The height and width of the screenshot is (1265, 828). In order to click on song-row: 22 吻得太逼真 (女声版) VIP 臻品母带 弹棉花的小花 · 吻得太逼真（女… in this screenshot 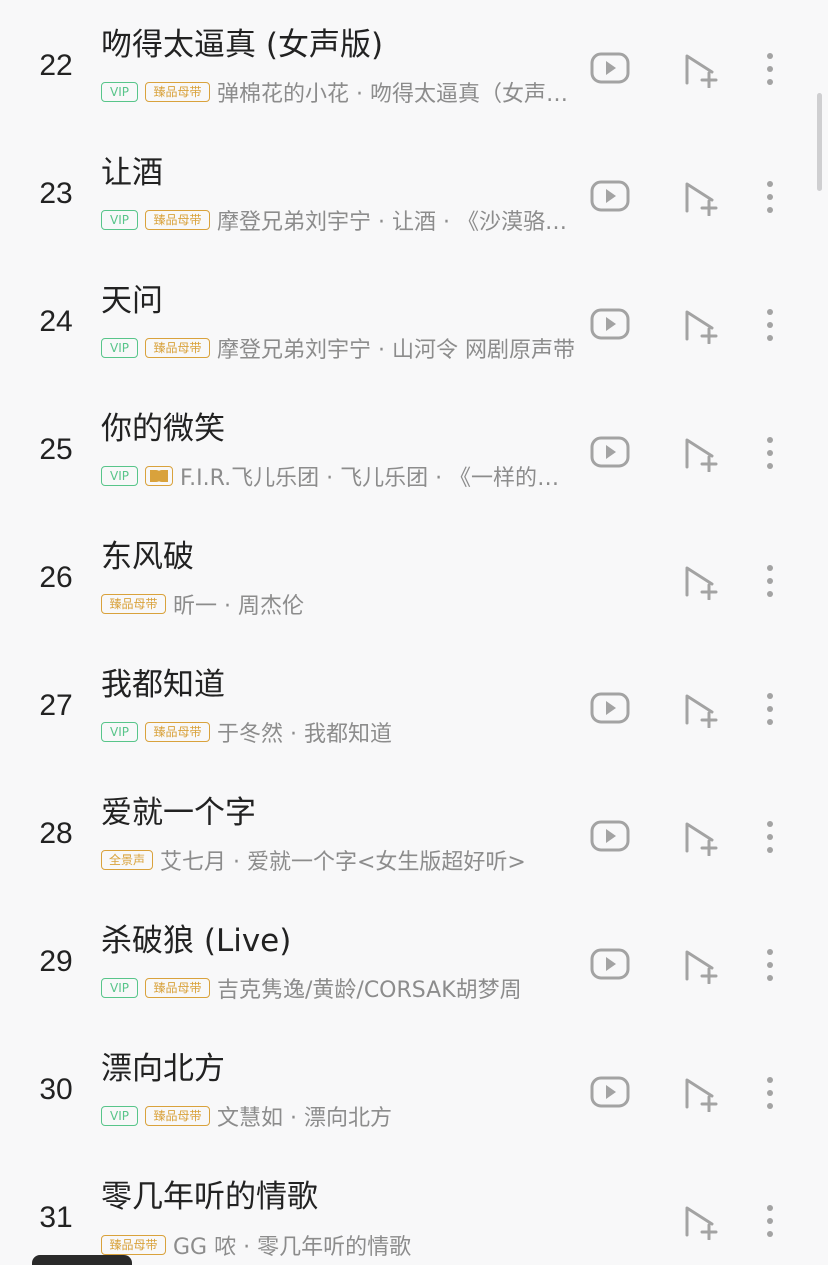, I will do `click(414, 64)`.